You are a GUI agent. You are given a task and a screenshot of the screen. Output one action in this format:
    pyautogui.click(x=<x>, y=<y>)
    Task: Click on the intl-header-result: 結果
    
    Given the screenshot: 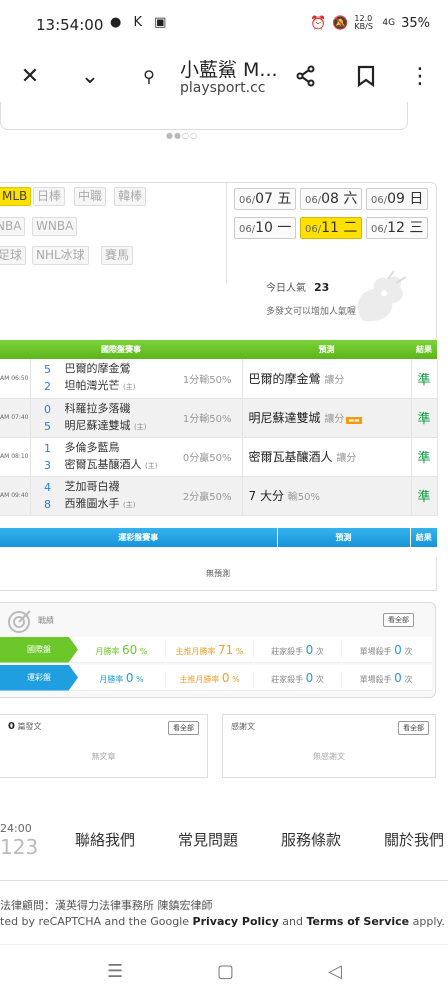 What is the action you would take?
    pyautogui.click(x=424, y=349)
    